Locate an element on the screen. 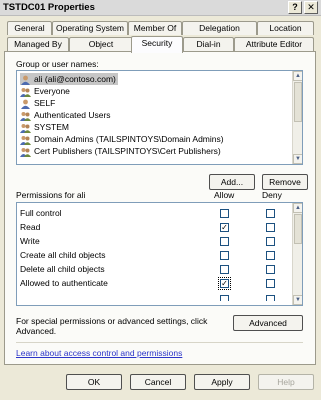 The image size is (321, 400). permission-name: Allowed to authenticate is located at coordinates (64, 283).